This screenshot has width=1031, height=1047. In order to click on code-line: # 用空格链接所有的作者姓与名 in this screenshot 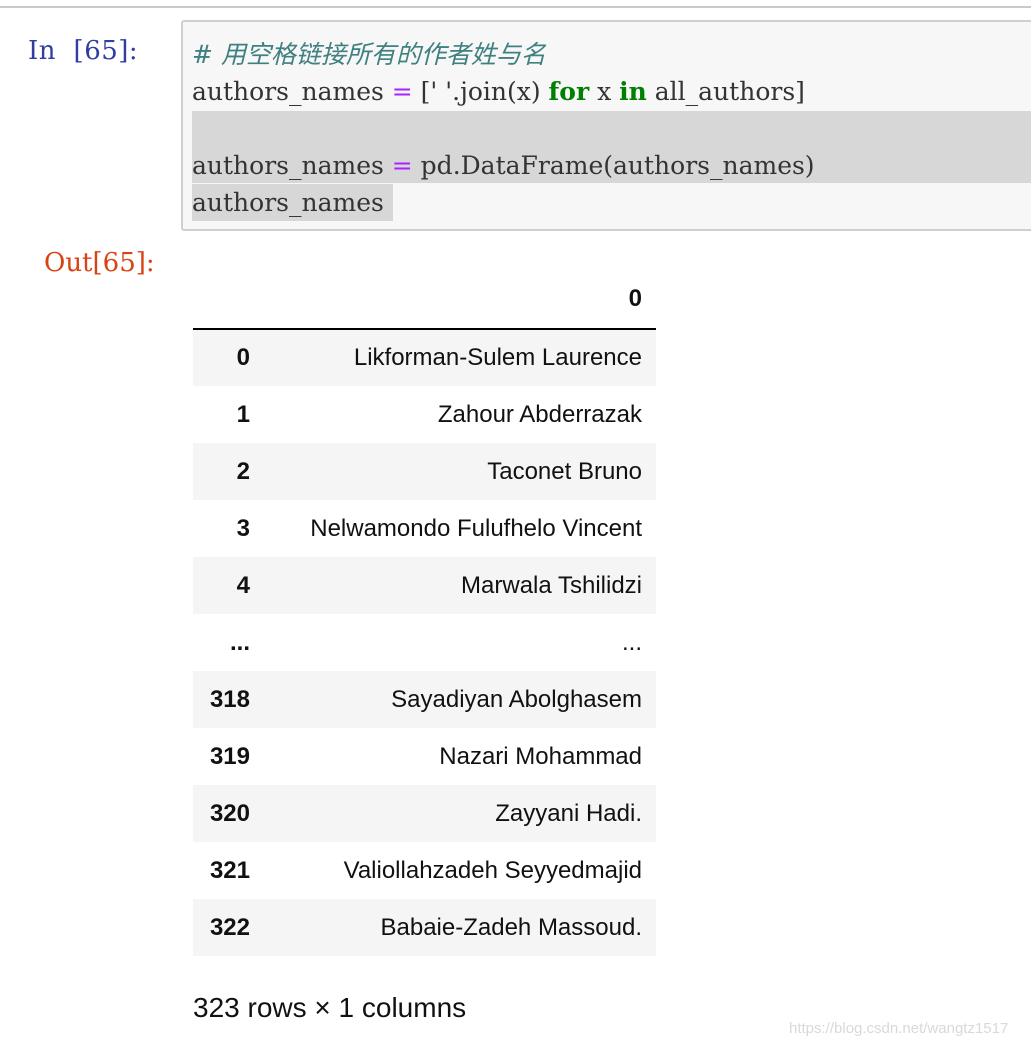, I will do `click(503, 54)`.